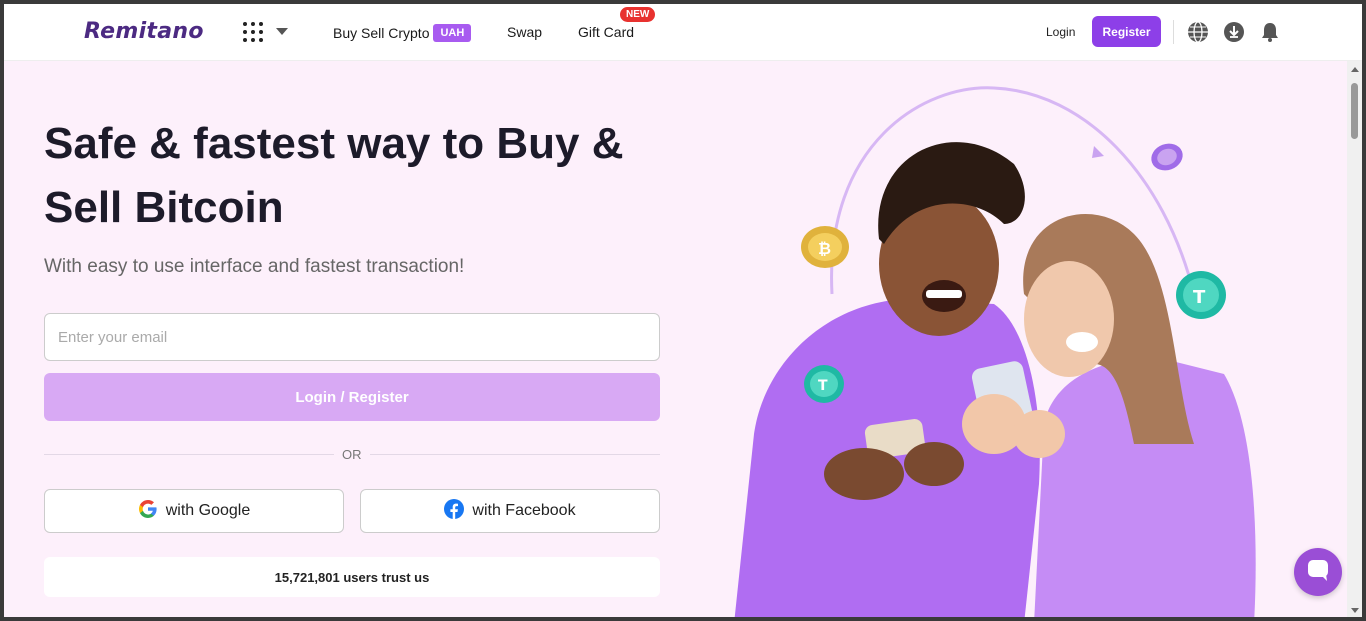 This screenshot has width=1366, height=621. What do you see at coordinates (452, 33) in the screenshot?
I see `currency-badge: UAH` at bounding box center [452, 33].